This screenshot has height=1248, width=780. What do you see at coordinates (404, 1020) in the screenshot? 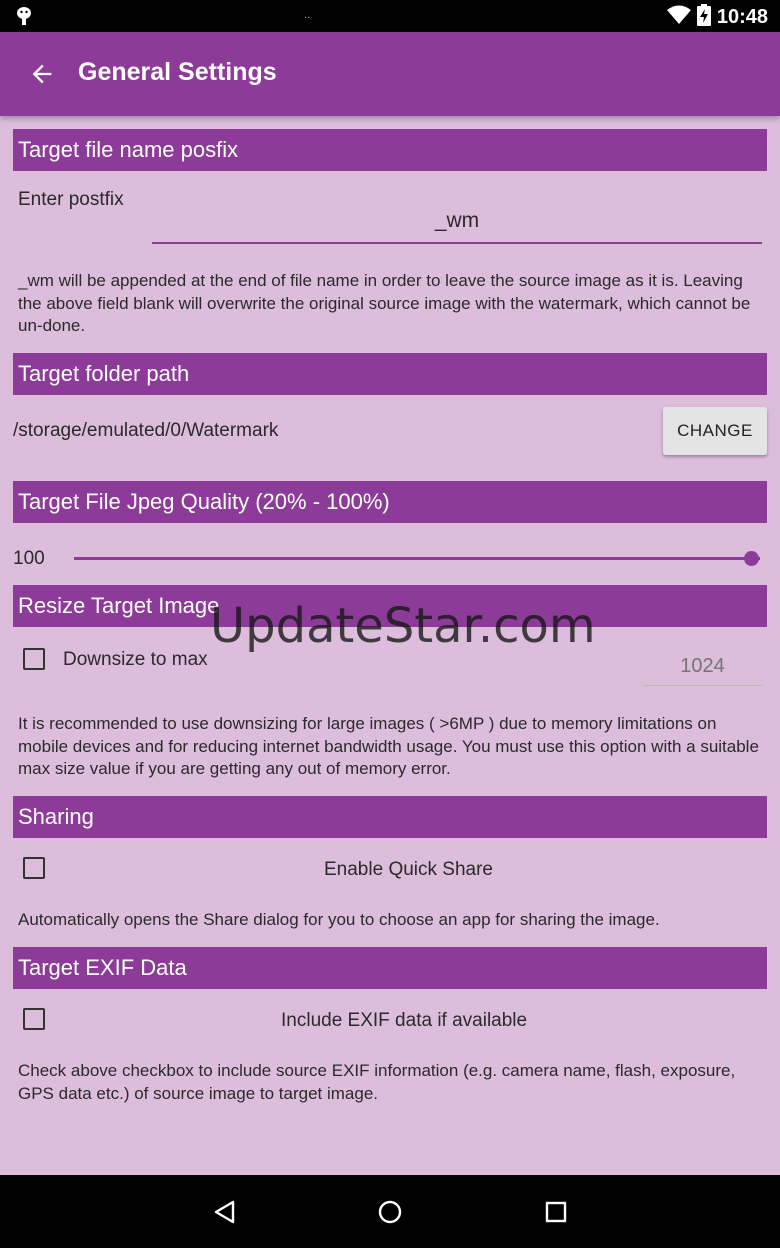
I see `exif-label: Include EXIF data if available` at bounding box center [404, 1020].